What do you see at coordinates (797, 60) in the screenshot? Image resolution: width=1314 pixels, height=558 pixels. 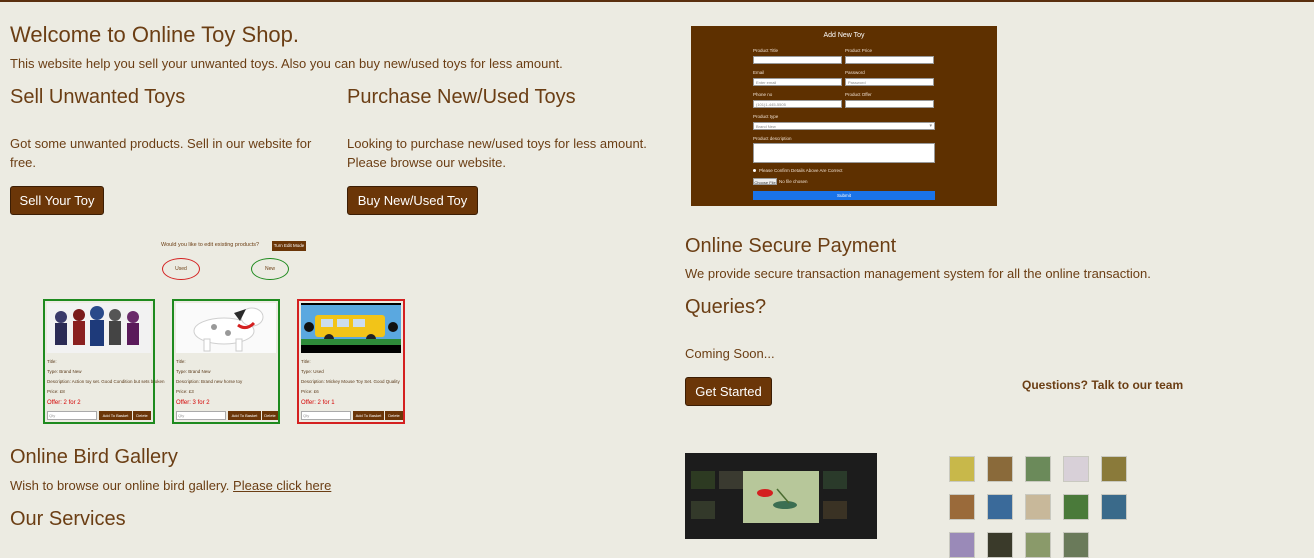 I see `product-title-input` at bounding box center [797, 60].